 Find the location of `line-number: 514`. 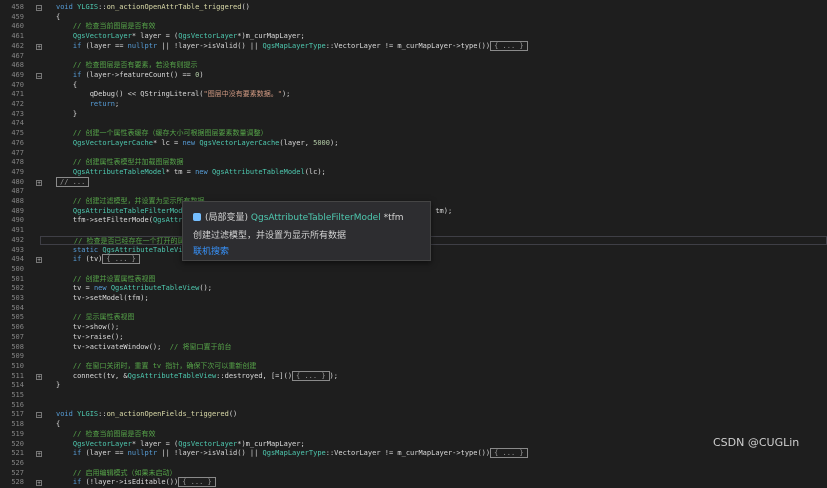

line-number: 514 is located at coordinates (17, 385).